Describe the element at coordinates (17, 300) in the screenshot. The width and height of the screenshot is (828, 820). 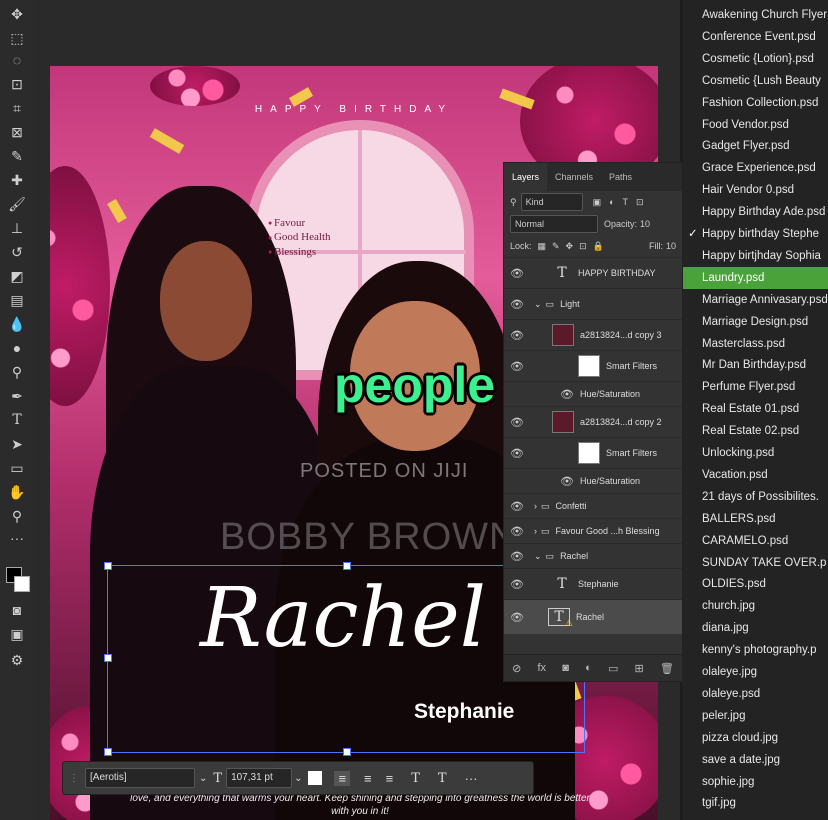
I see `gradient-tool-icon: ▤` at that location.